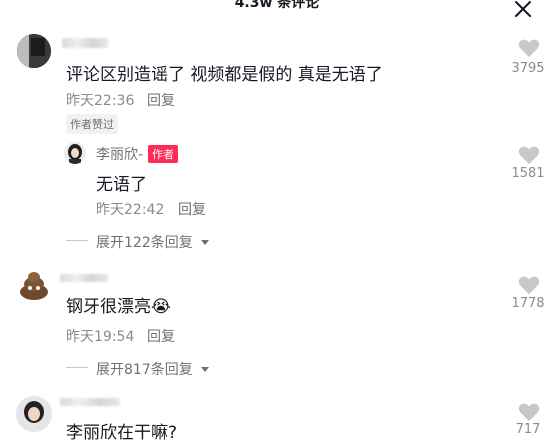  What do you see at coordinates (100, 101) in the screenshot?
I see `comment-time: 昨天22:36` at bounding box center [100, 101].